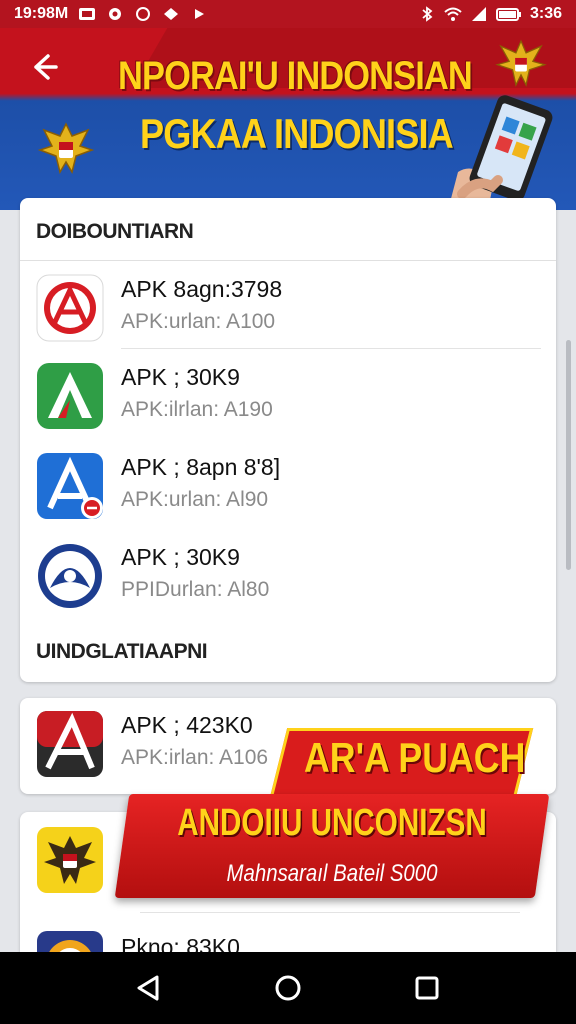 The width and height of the screenshot is (576, 1024). I want to click on notification-icon, so click(87, 14).